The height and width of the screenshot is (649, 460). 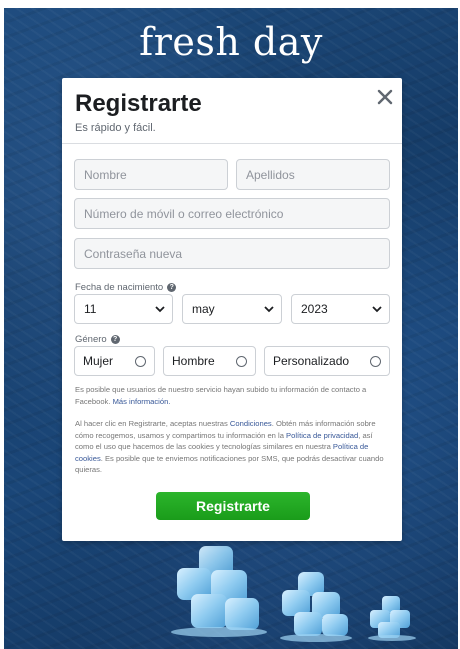 What do you see at coordinates (385, 97) in the screenshot?
I see `close-icon` at bounding box center [385, 97].